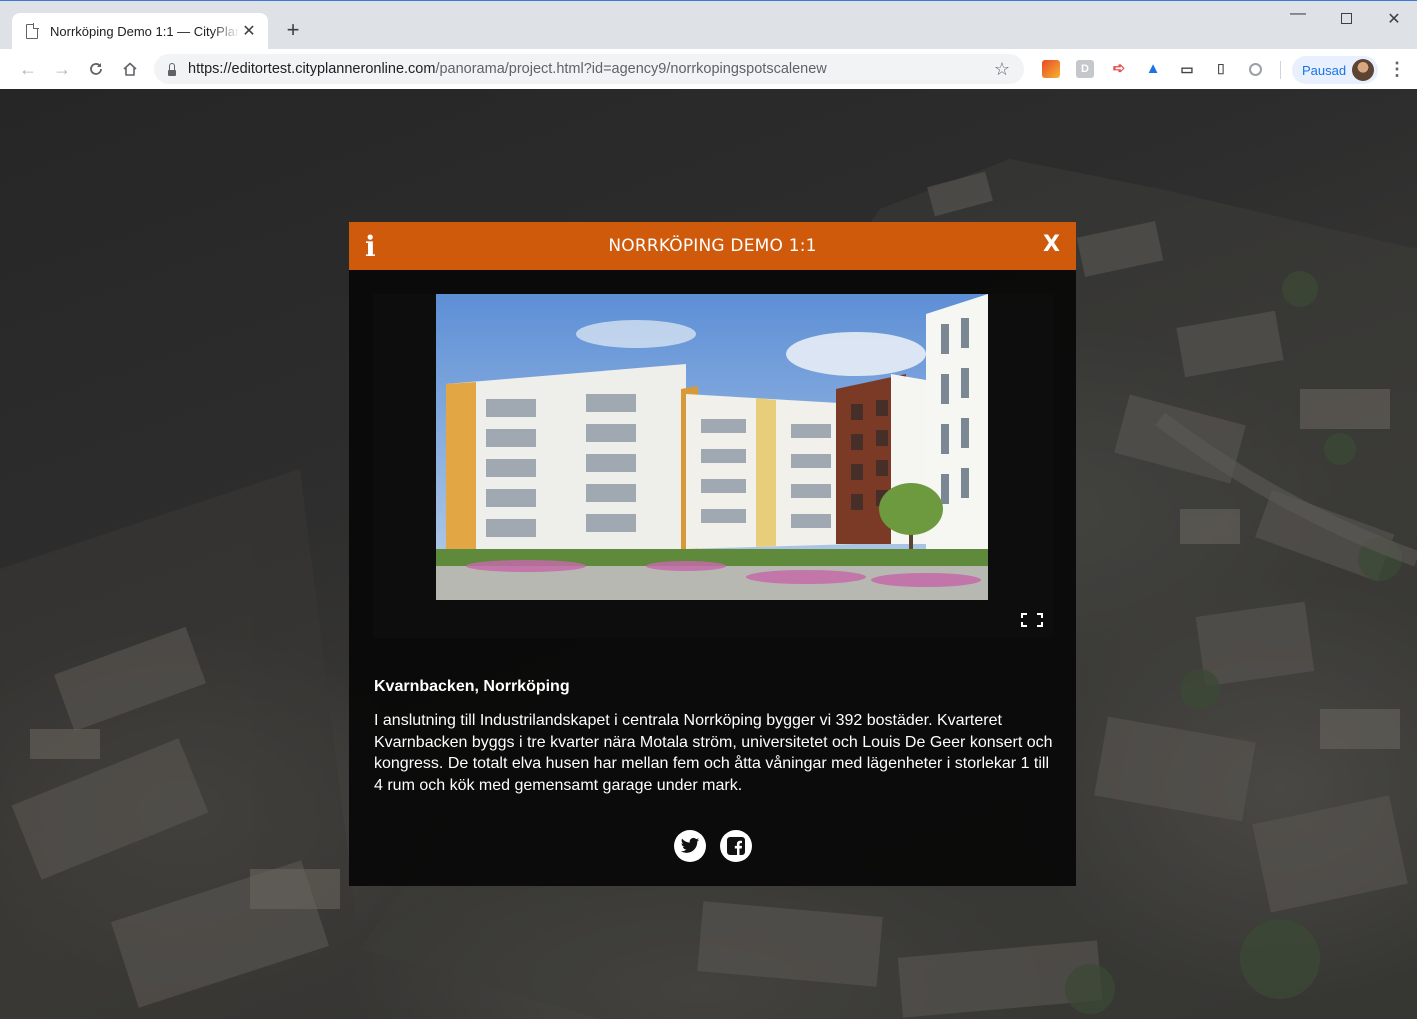 This screenshot has width=1417, height=1019. Describe the element at coordinates (1032, 620) in the screenshot. I see `fullscreen-icon` at that location.